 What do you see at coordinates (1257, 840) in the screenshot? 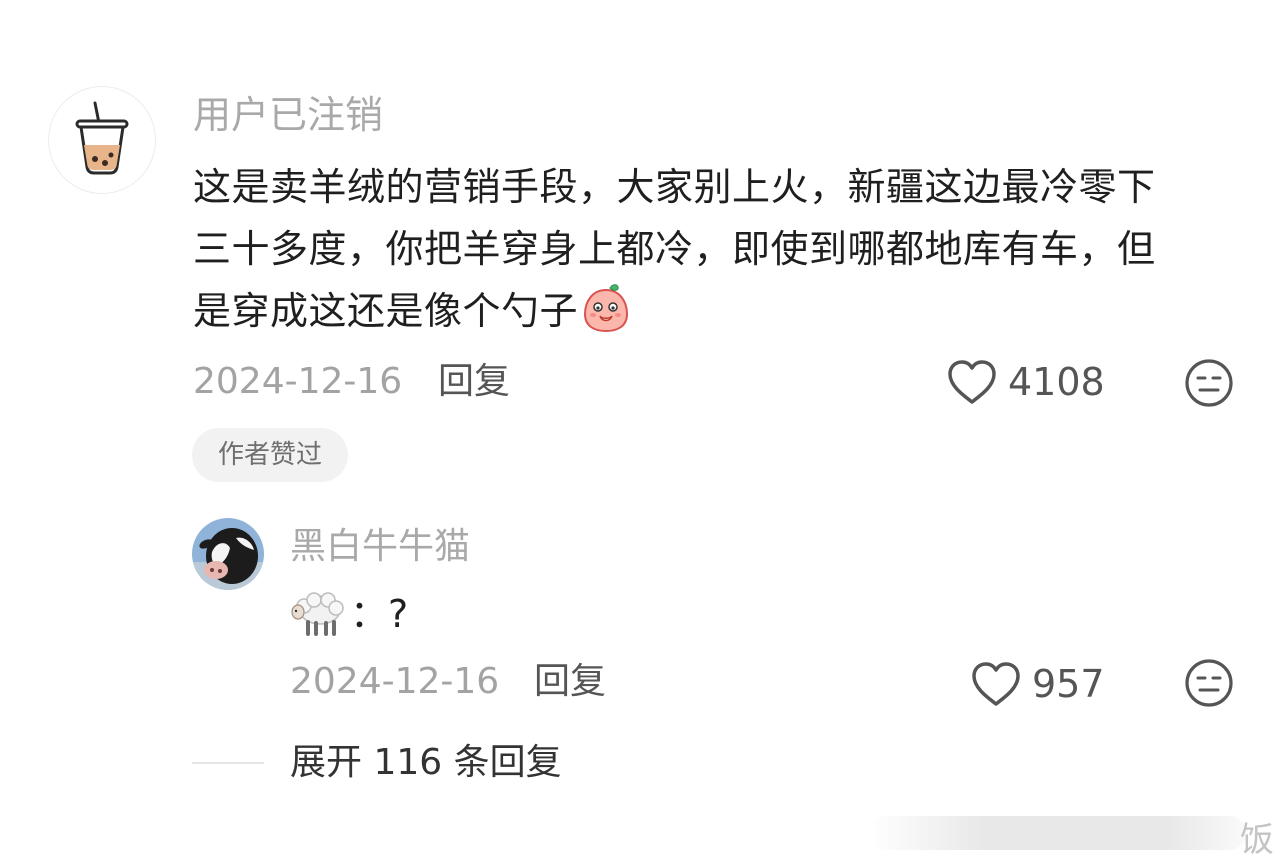
I see `watermark-text: 饭` at bounding box center [1257, 840].